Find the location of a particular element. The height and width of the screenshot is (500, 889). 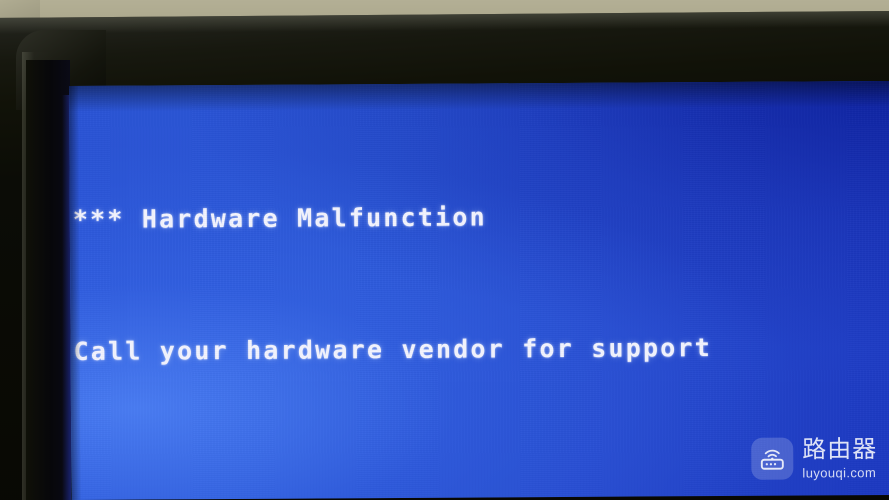

console-line-1: *** Hardware Malfunction is located at coordinates (279, 218).